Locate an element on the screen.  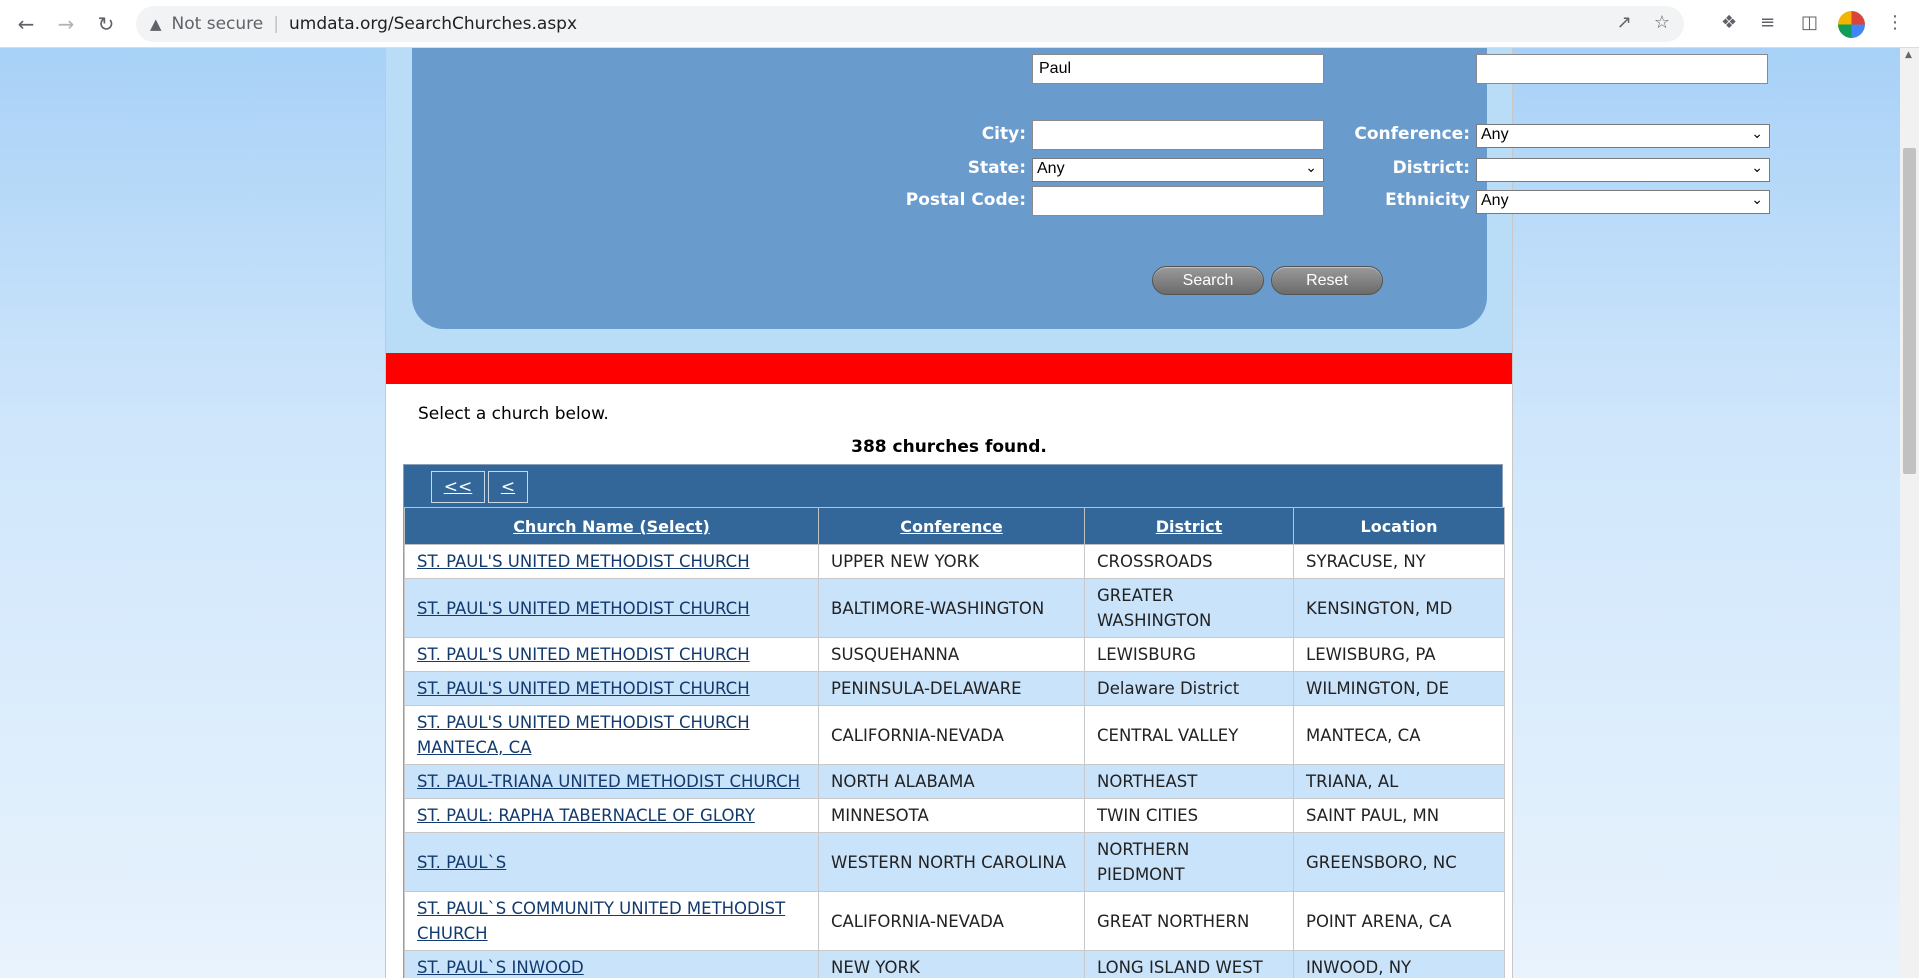
header-conference: Conference is located at coordinates (951, 526).